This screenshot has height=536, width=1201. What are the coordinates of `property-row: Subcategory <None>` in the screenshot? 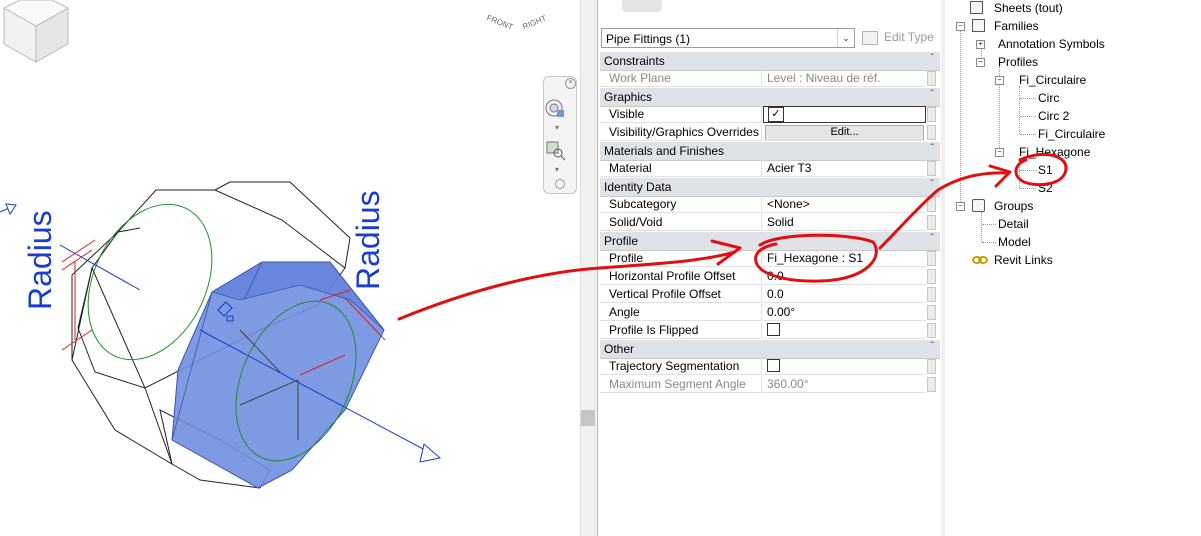 It's located at (770, 205).